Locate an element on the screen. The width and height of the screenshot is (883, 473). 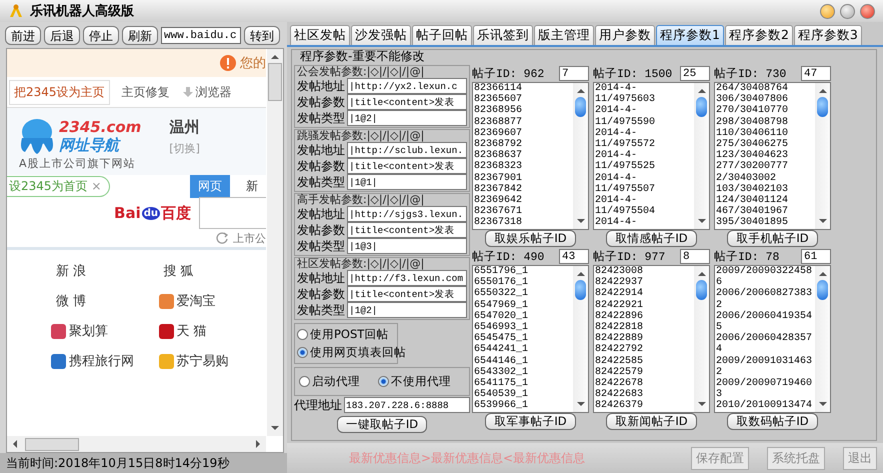
input-field: |http://f3.lexun.com is located at coordinates (407, 278).